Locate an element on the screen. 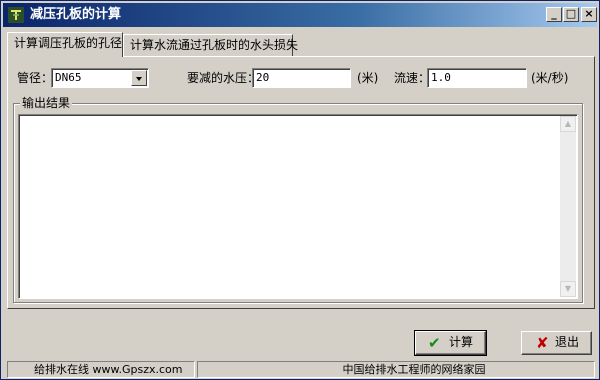 The height and width of the screenshot is (380, 600). pipe-diameter-value: DN65 is located at coordinates (68, 77).